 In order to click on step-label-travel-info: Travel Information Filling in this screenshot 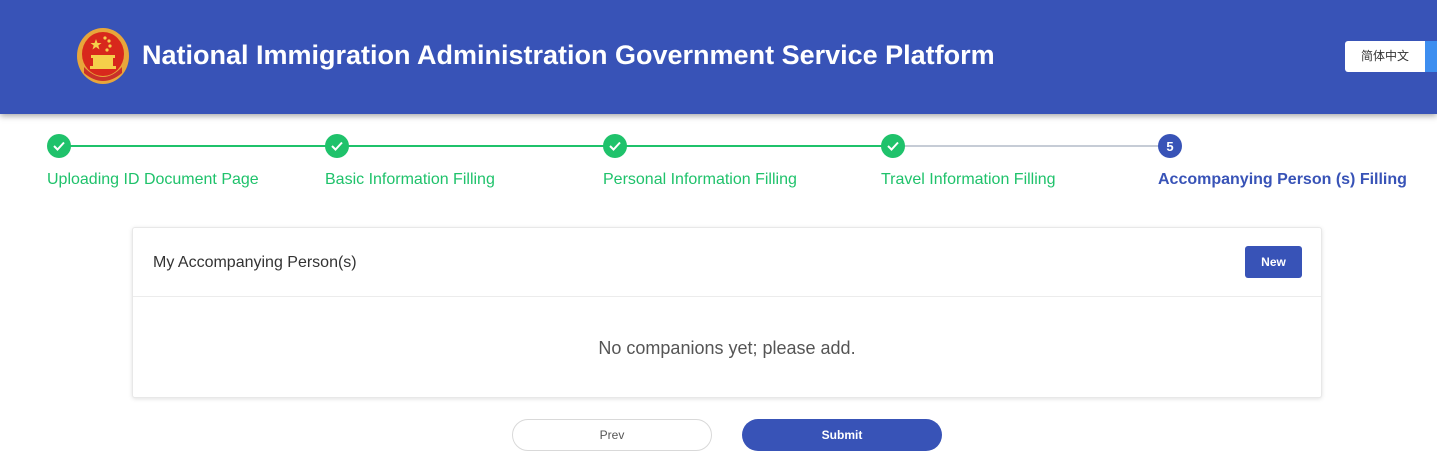, I will do `click(968, 179)`.